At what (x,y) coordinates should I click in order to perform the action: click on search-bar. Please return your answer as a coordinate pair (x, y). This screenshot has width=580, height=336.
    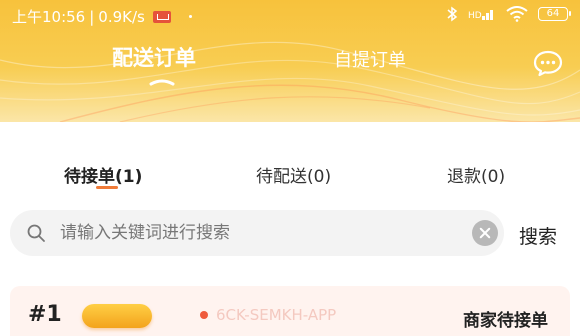
    Looking at the image, I should click on (257, 233).